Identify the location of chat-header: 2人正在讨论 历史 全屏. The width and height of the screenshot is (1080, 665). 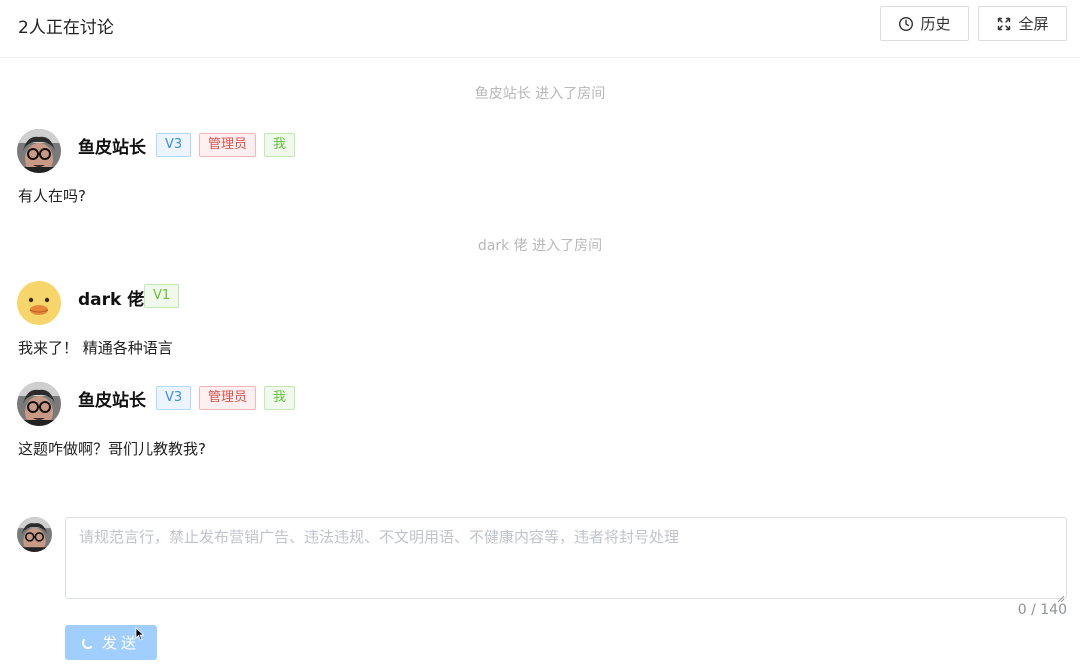
(540, 29).